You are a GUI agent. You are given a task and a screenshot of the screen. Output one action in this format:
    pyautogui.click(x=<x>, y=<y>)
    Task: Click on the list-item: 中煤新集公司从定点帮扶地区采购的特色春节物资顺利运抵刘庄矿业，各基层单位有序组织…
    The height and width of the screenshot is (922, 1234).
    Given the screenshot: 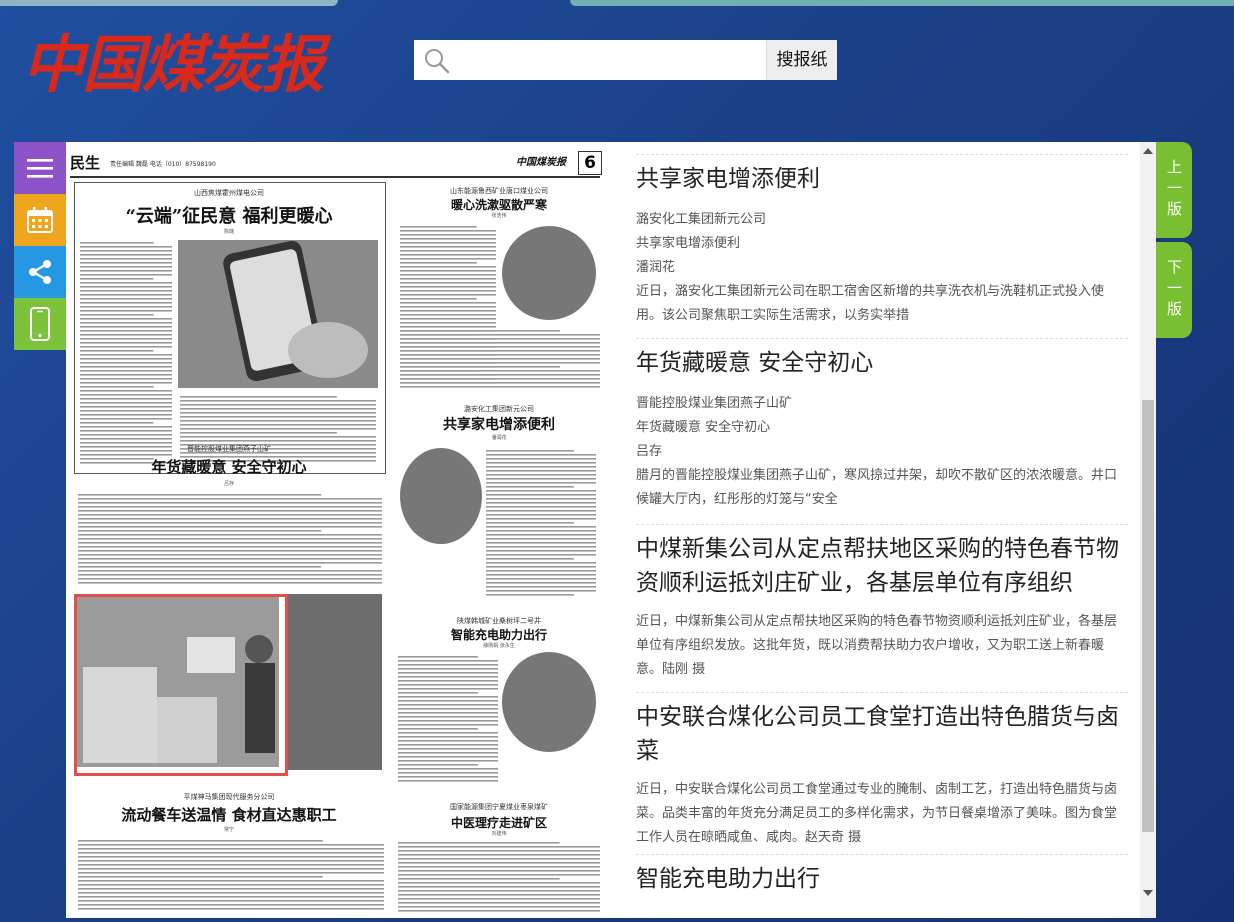 What is the action you would take?
    pyautogui.click(x=882, y=603)
    